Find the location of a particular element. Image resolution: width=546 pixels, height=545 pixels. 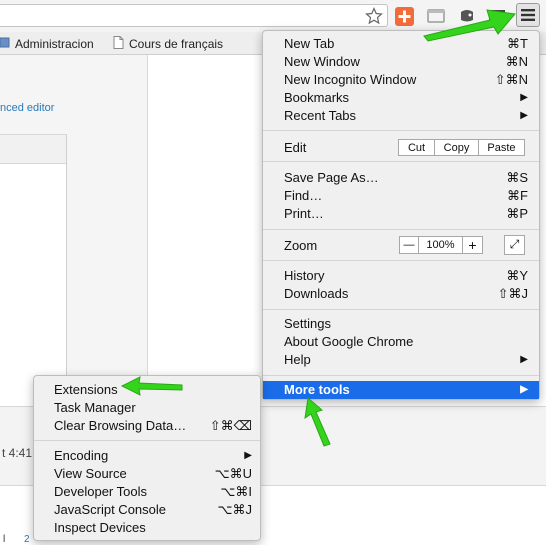

zoom-out-button: — is located at coordinates (409, 245).